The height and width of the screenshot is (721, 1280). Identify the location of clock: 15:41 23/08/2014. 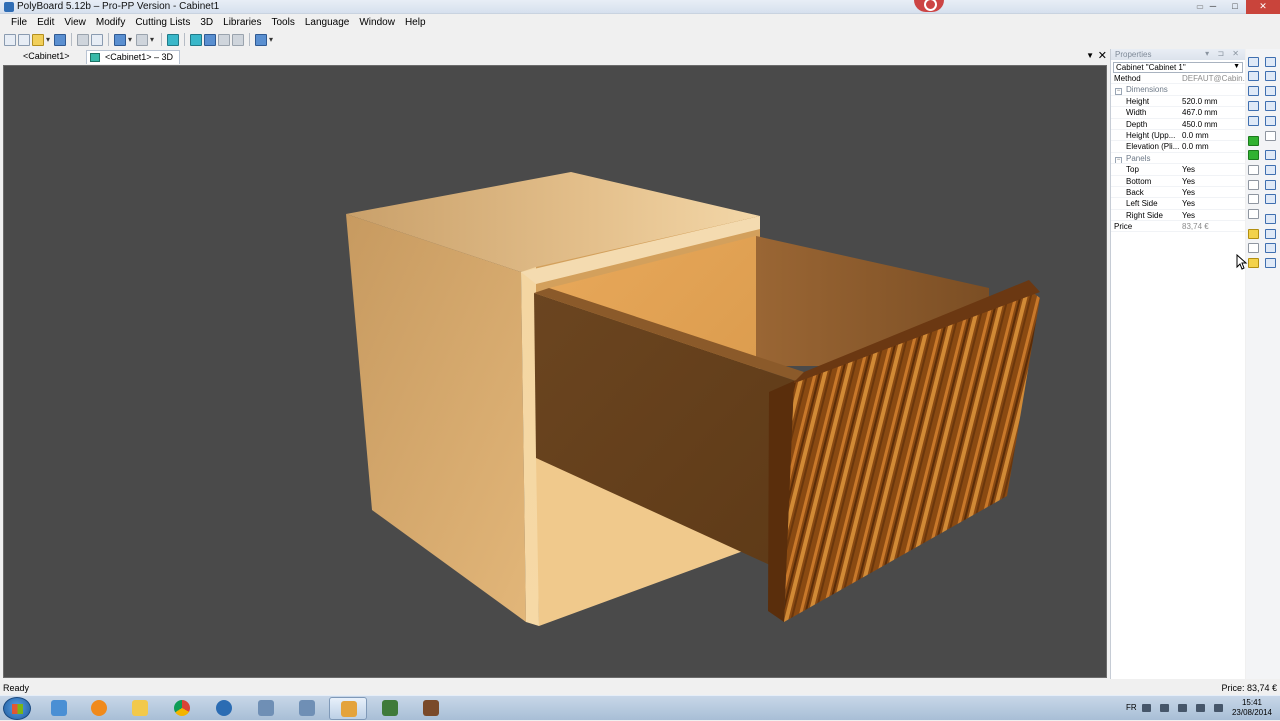
(1252, 708).